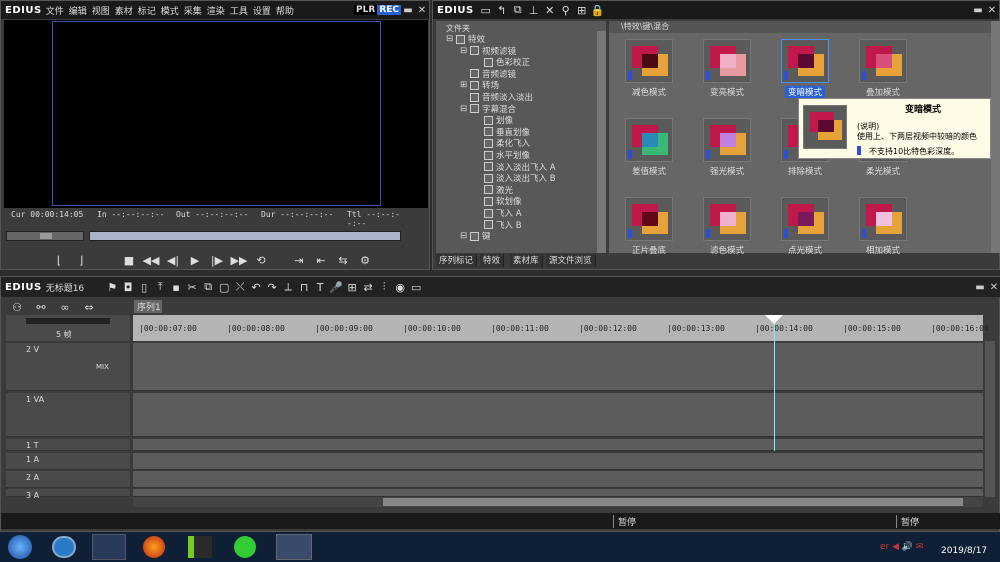 Image resolution: width=1000 pixels, height=562 pixels. What do you see at coordinates (774, 383) in the screenshot?
I see `playhead-line` at bounding box center [774, 383].